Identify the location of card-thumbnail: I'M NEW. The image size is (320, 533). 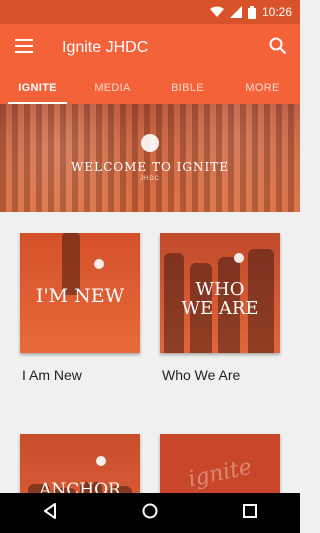
(80, 293).